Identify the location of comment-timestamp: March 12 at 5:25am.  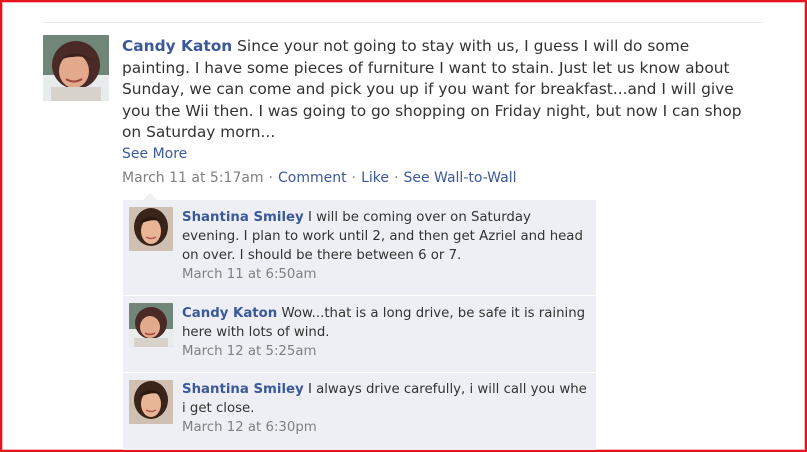
(249, 351).